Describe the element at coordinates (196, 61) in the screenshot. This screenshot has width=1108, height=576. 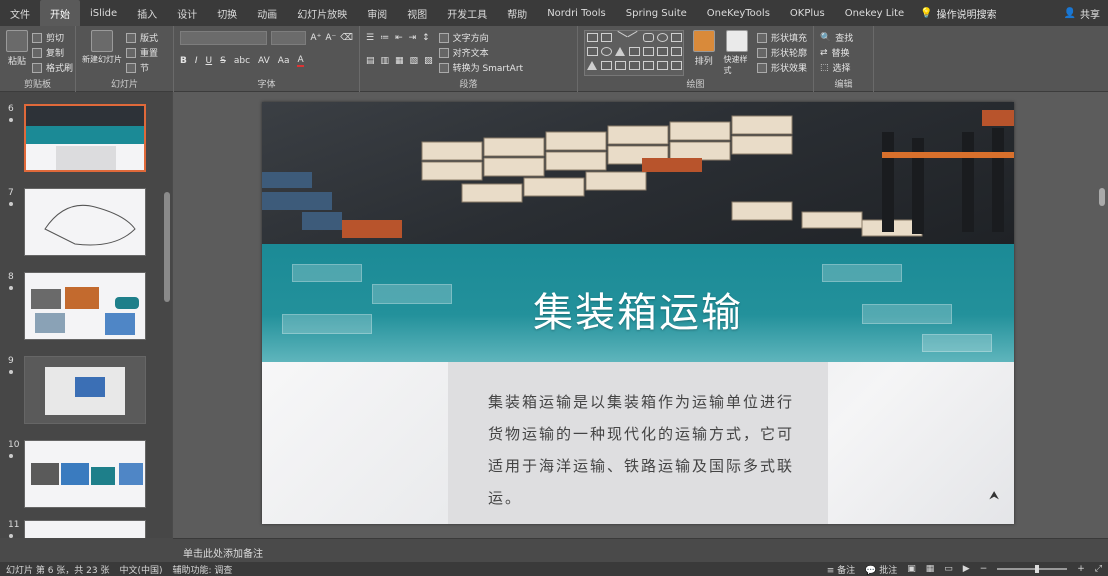
I see `italic-icon: I` at that location.